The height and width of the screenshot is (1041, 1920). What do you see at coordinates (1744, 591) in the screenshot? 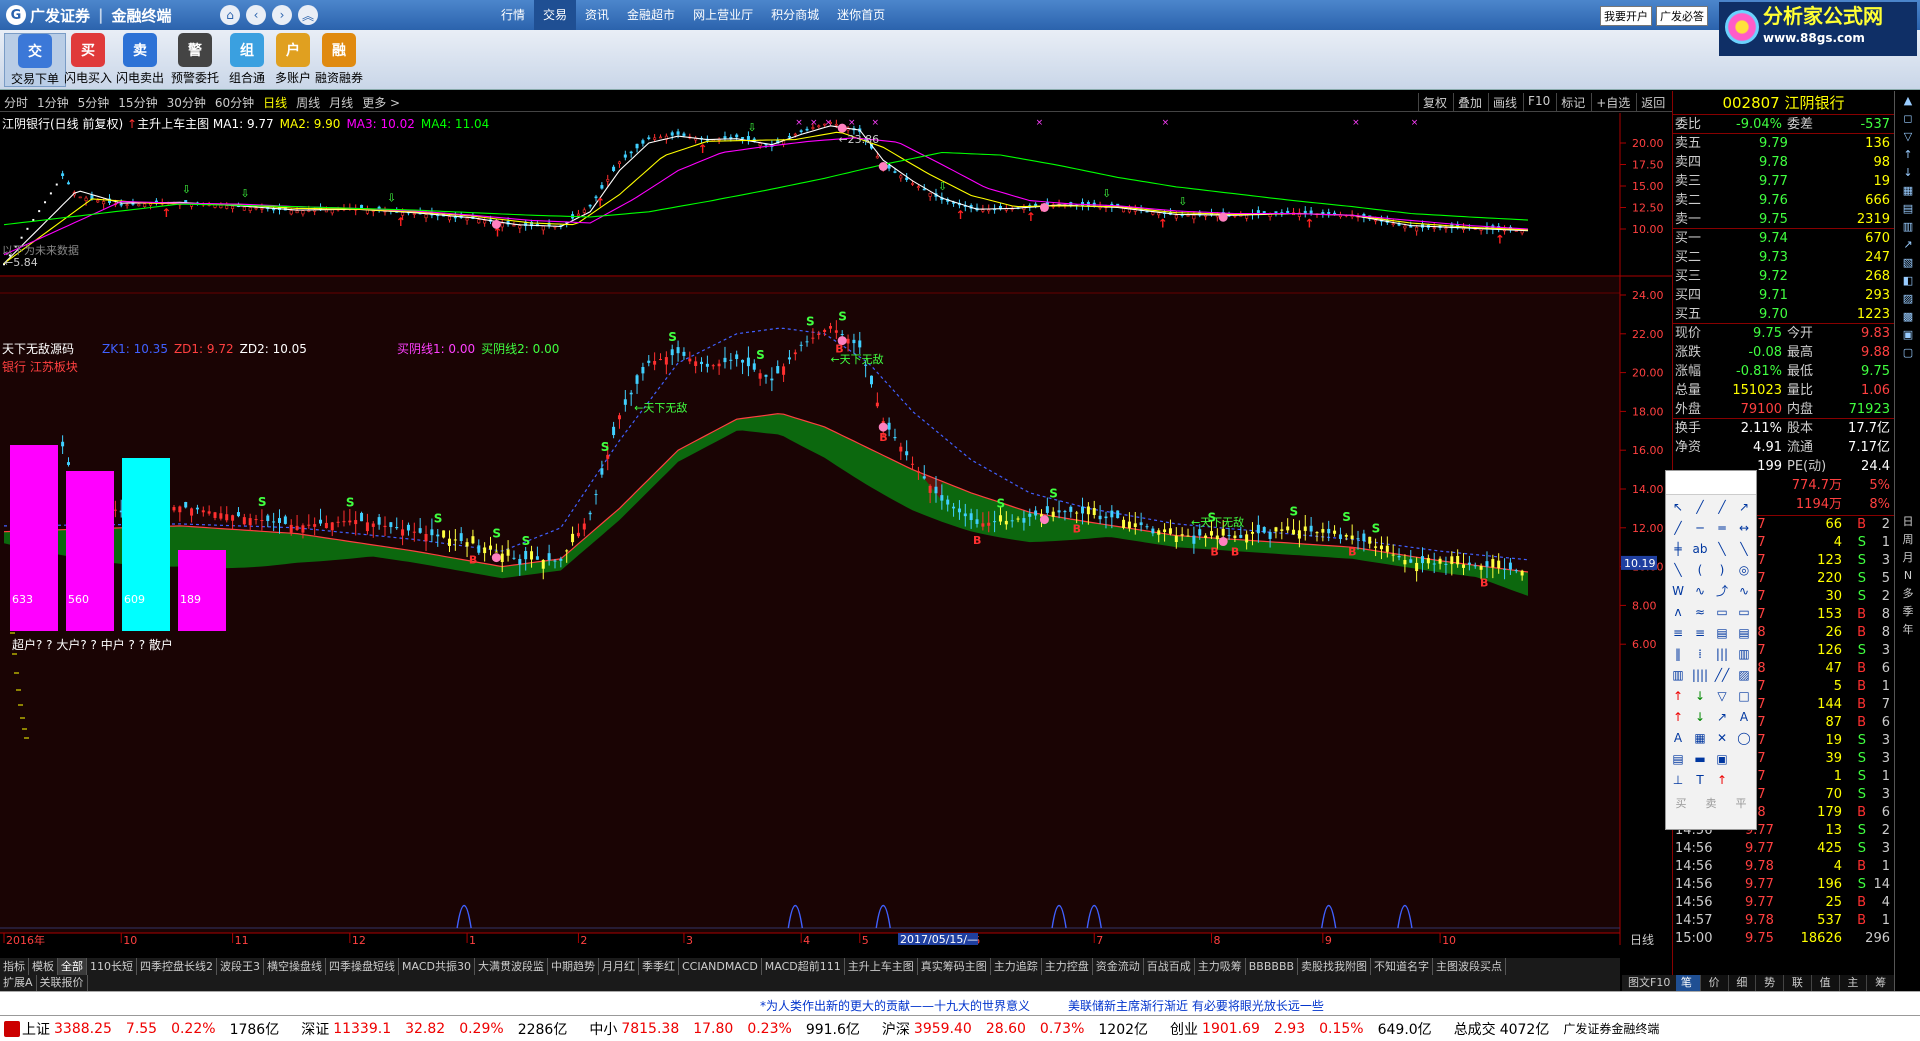
I see `drawing-tool-icon: ∿` at bounding box center [1744, 591].